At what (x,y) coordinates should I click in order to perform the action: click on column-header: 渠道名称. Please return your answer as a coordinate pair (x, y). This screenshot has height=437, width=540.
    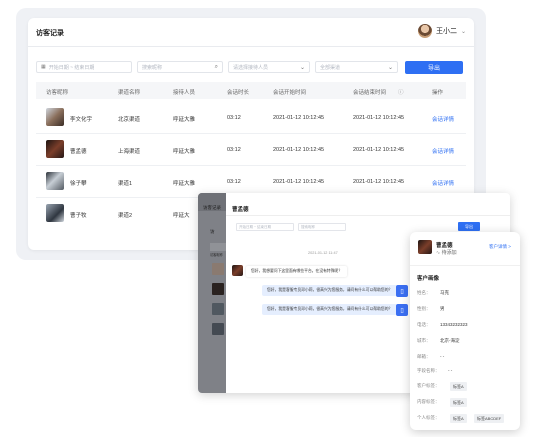
    Looking at the image, I should click on (129, 93).